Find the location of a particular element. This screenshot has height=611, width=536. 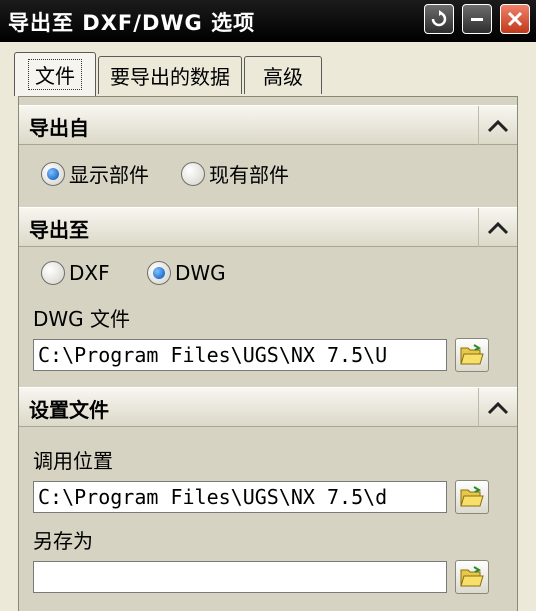

save-as-browse-button is located at coordinates (472, 577).